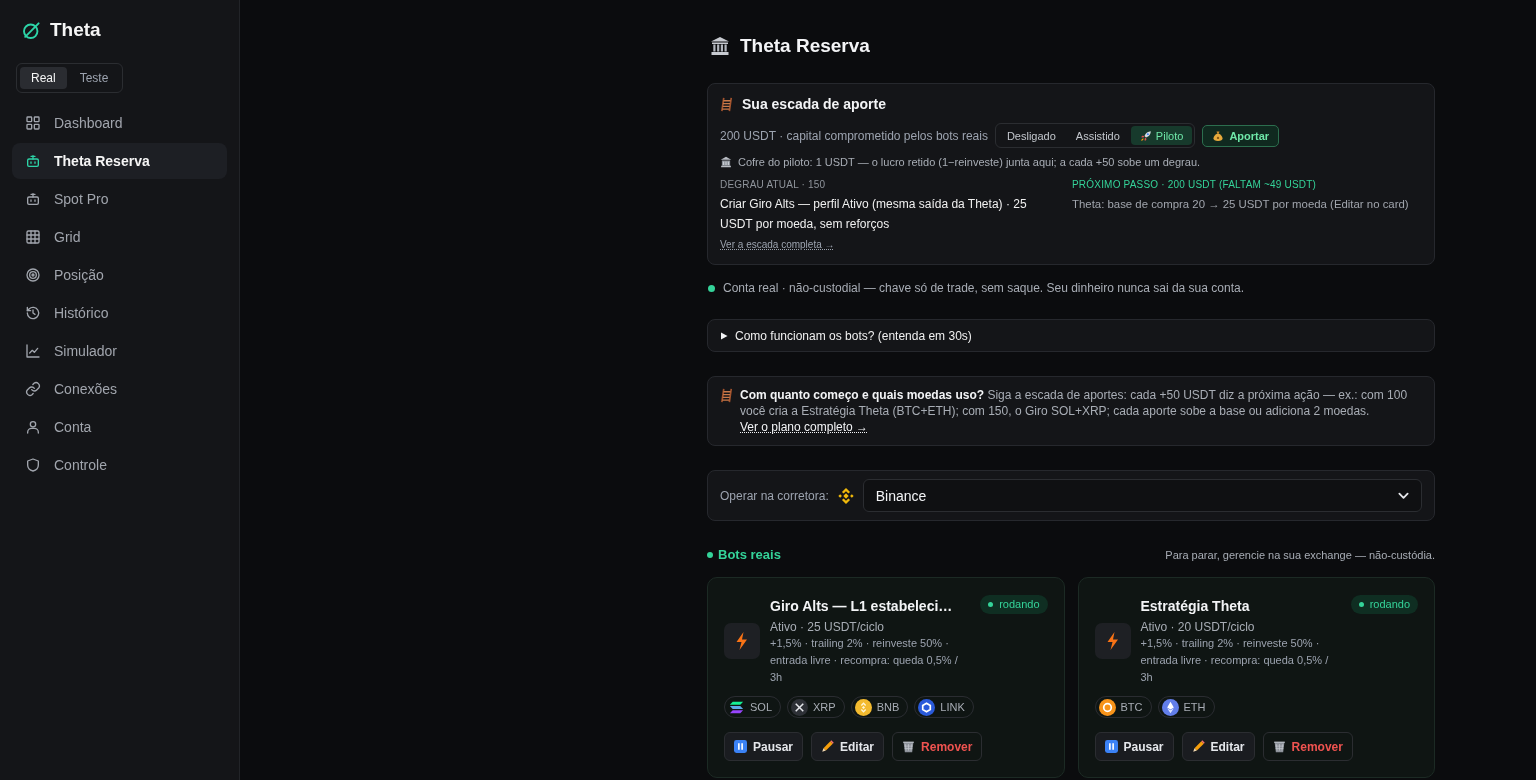 This screenshot has height=780, width=1536. I want to click on nav-item: Controle, so click(119, 465).